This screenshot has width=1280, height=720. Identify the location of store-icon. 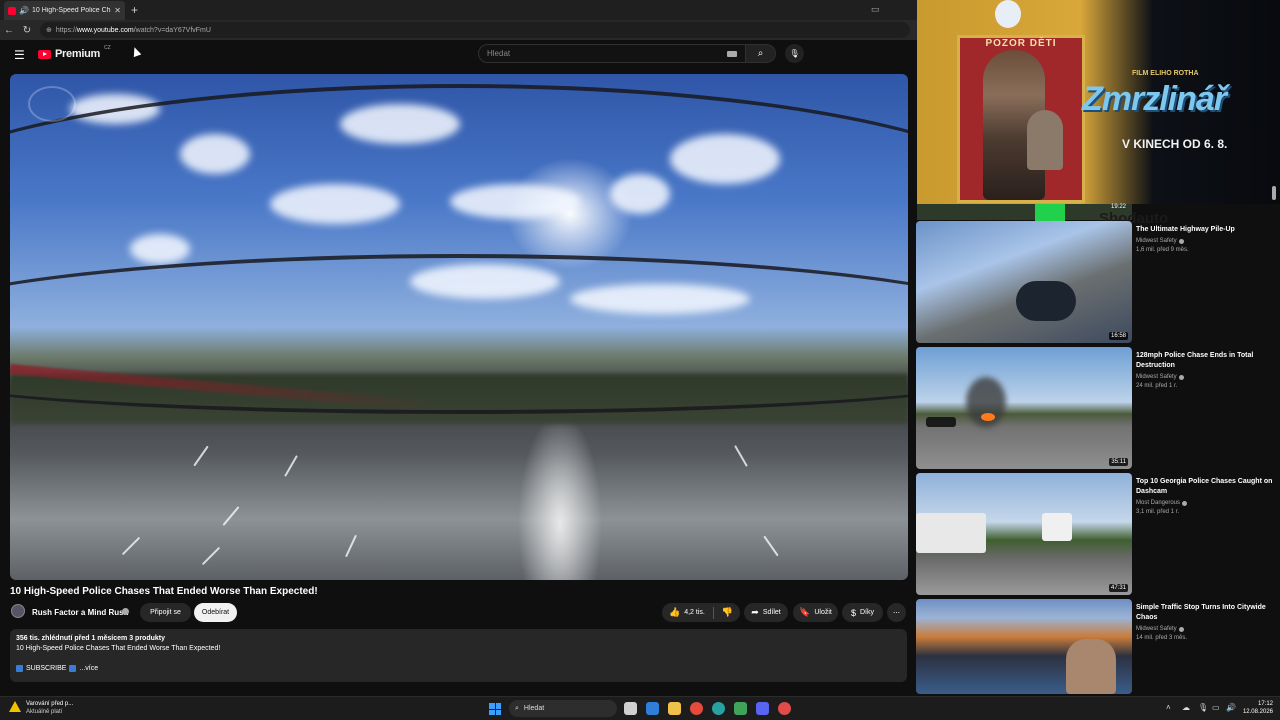
(740, 708).